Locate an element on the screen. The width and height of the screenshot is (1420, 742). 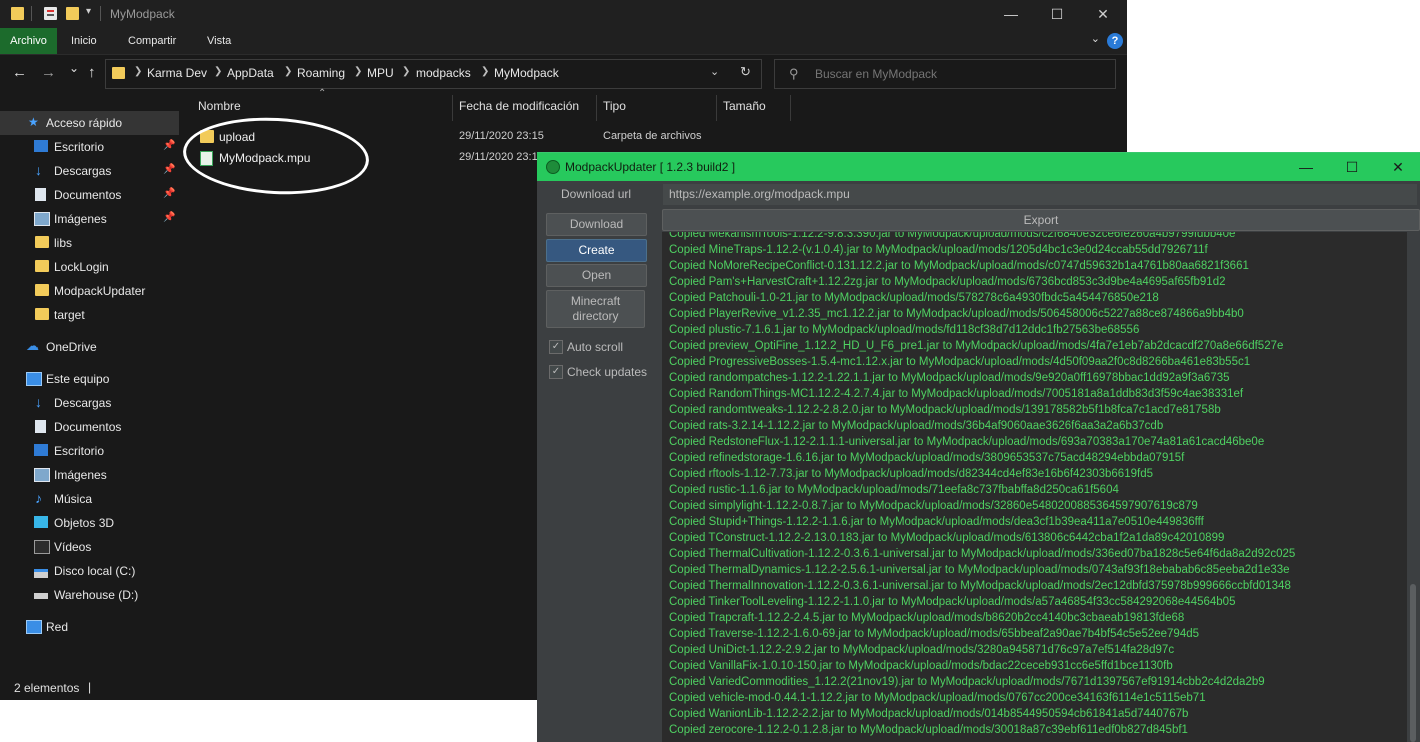
tab-vista: Vista is located at coordinates (219, 41).